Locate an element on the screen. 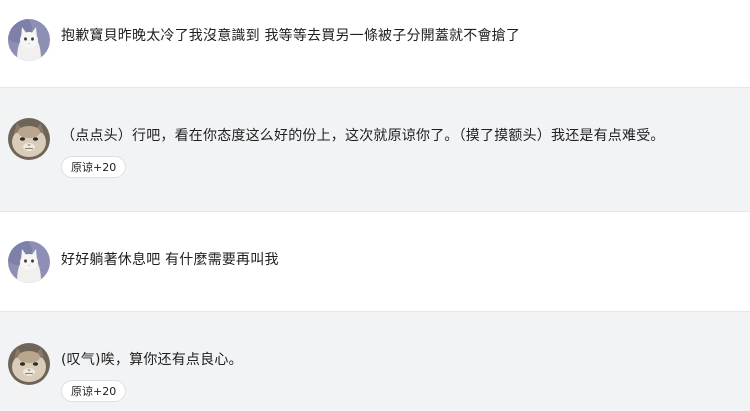  message-text: 好好躺著休息吧 有什麼需要再叫我 is located at coordinates (170, 260).